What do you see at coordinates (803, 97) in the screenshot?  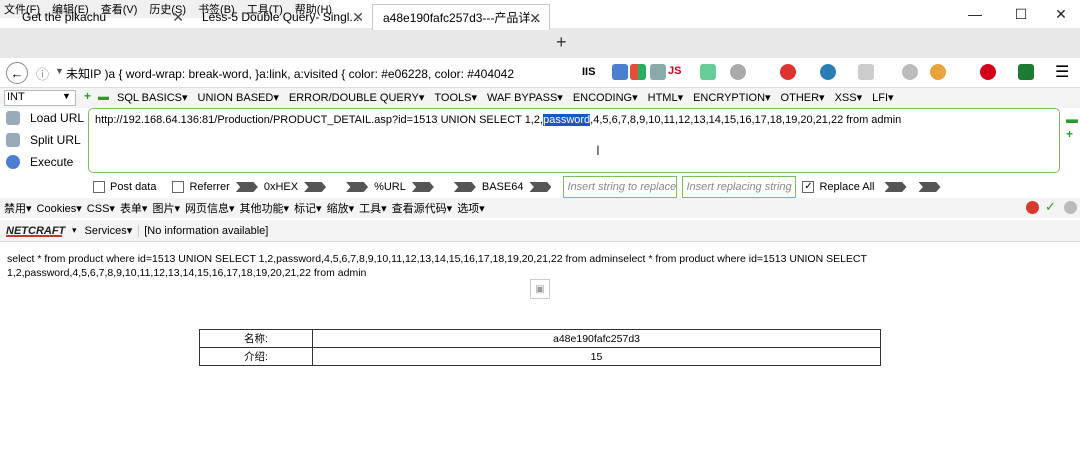 I see `menu-other: OTHER▾` at bounding box center [803, 97].